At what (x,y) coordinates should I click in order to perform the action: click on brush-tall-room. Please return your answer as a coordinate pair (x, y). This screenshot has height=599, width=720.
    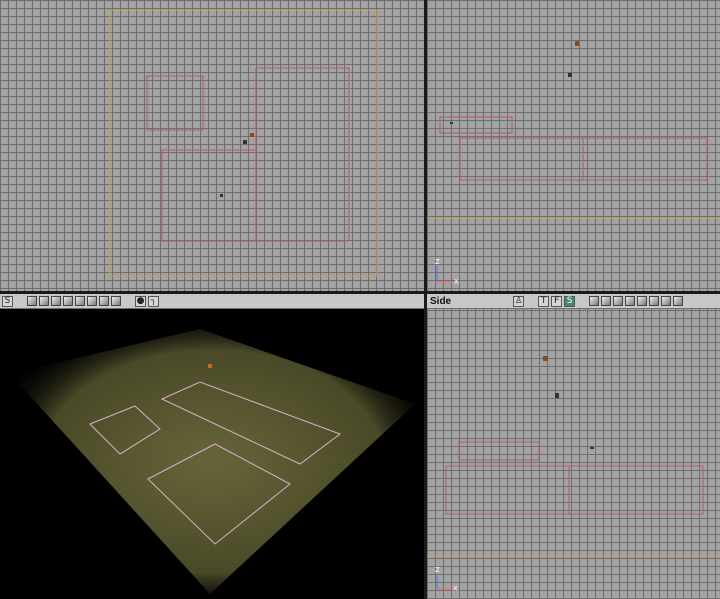
    Looking at the image, I should click on (302, 154).